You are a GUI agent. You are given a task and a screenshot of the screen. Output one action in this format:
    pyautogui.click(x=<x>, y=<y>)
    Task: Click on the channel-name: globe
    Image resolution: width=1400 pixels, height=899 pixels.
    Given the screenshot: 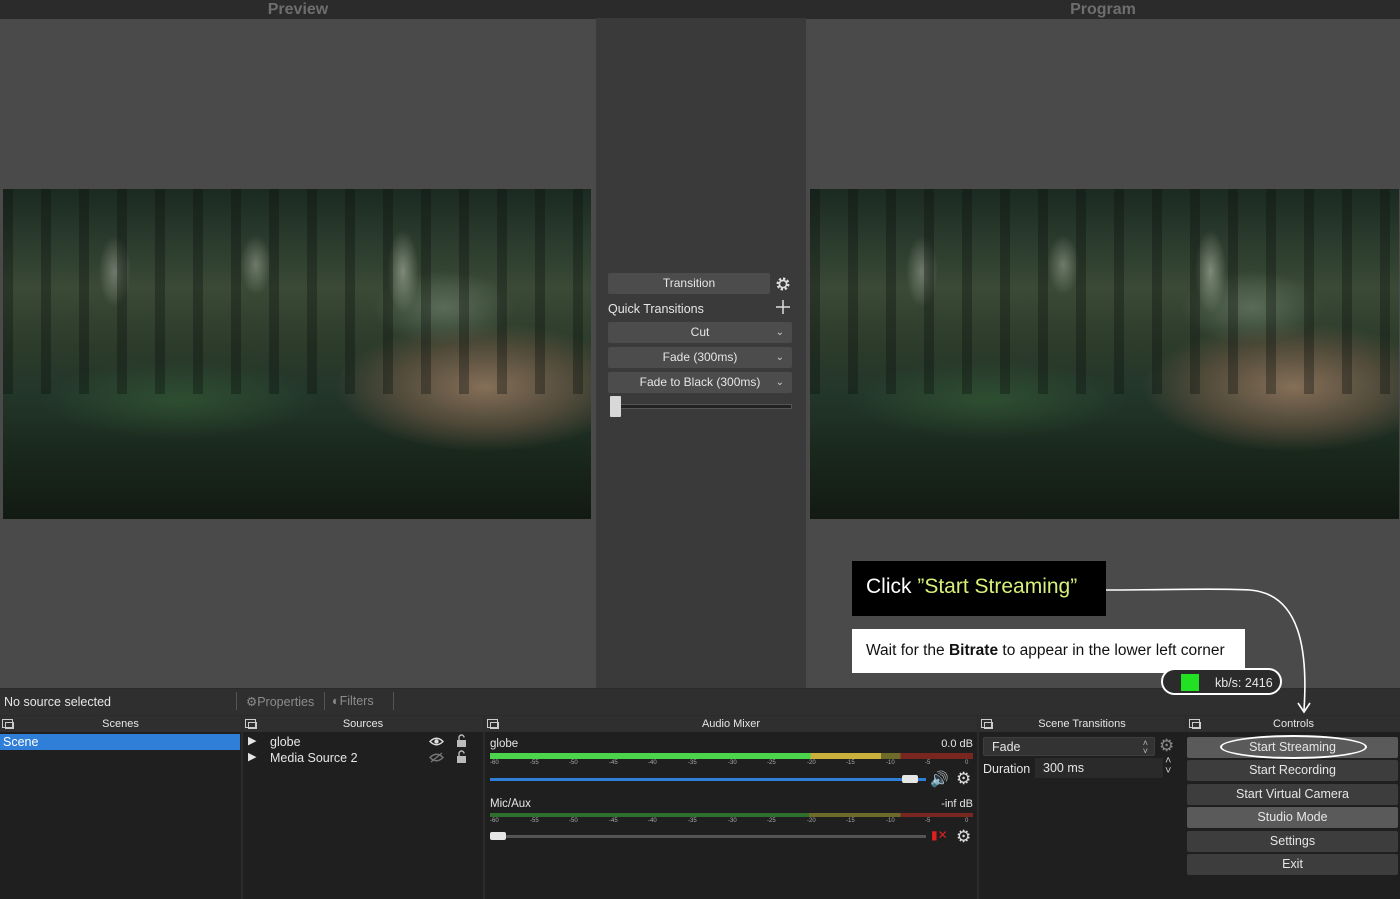 What is the action you would take?
    pyautogui.click(x=504, y=744)
    